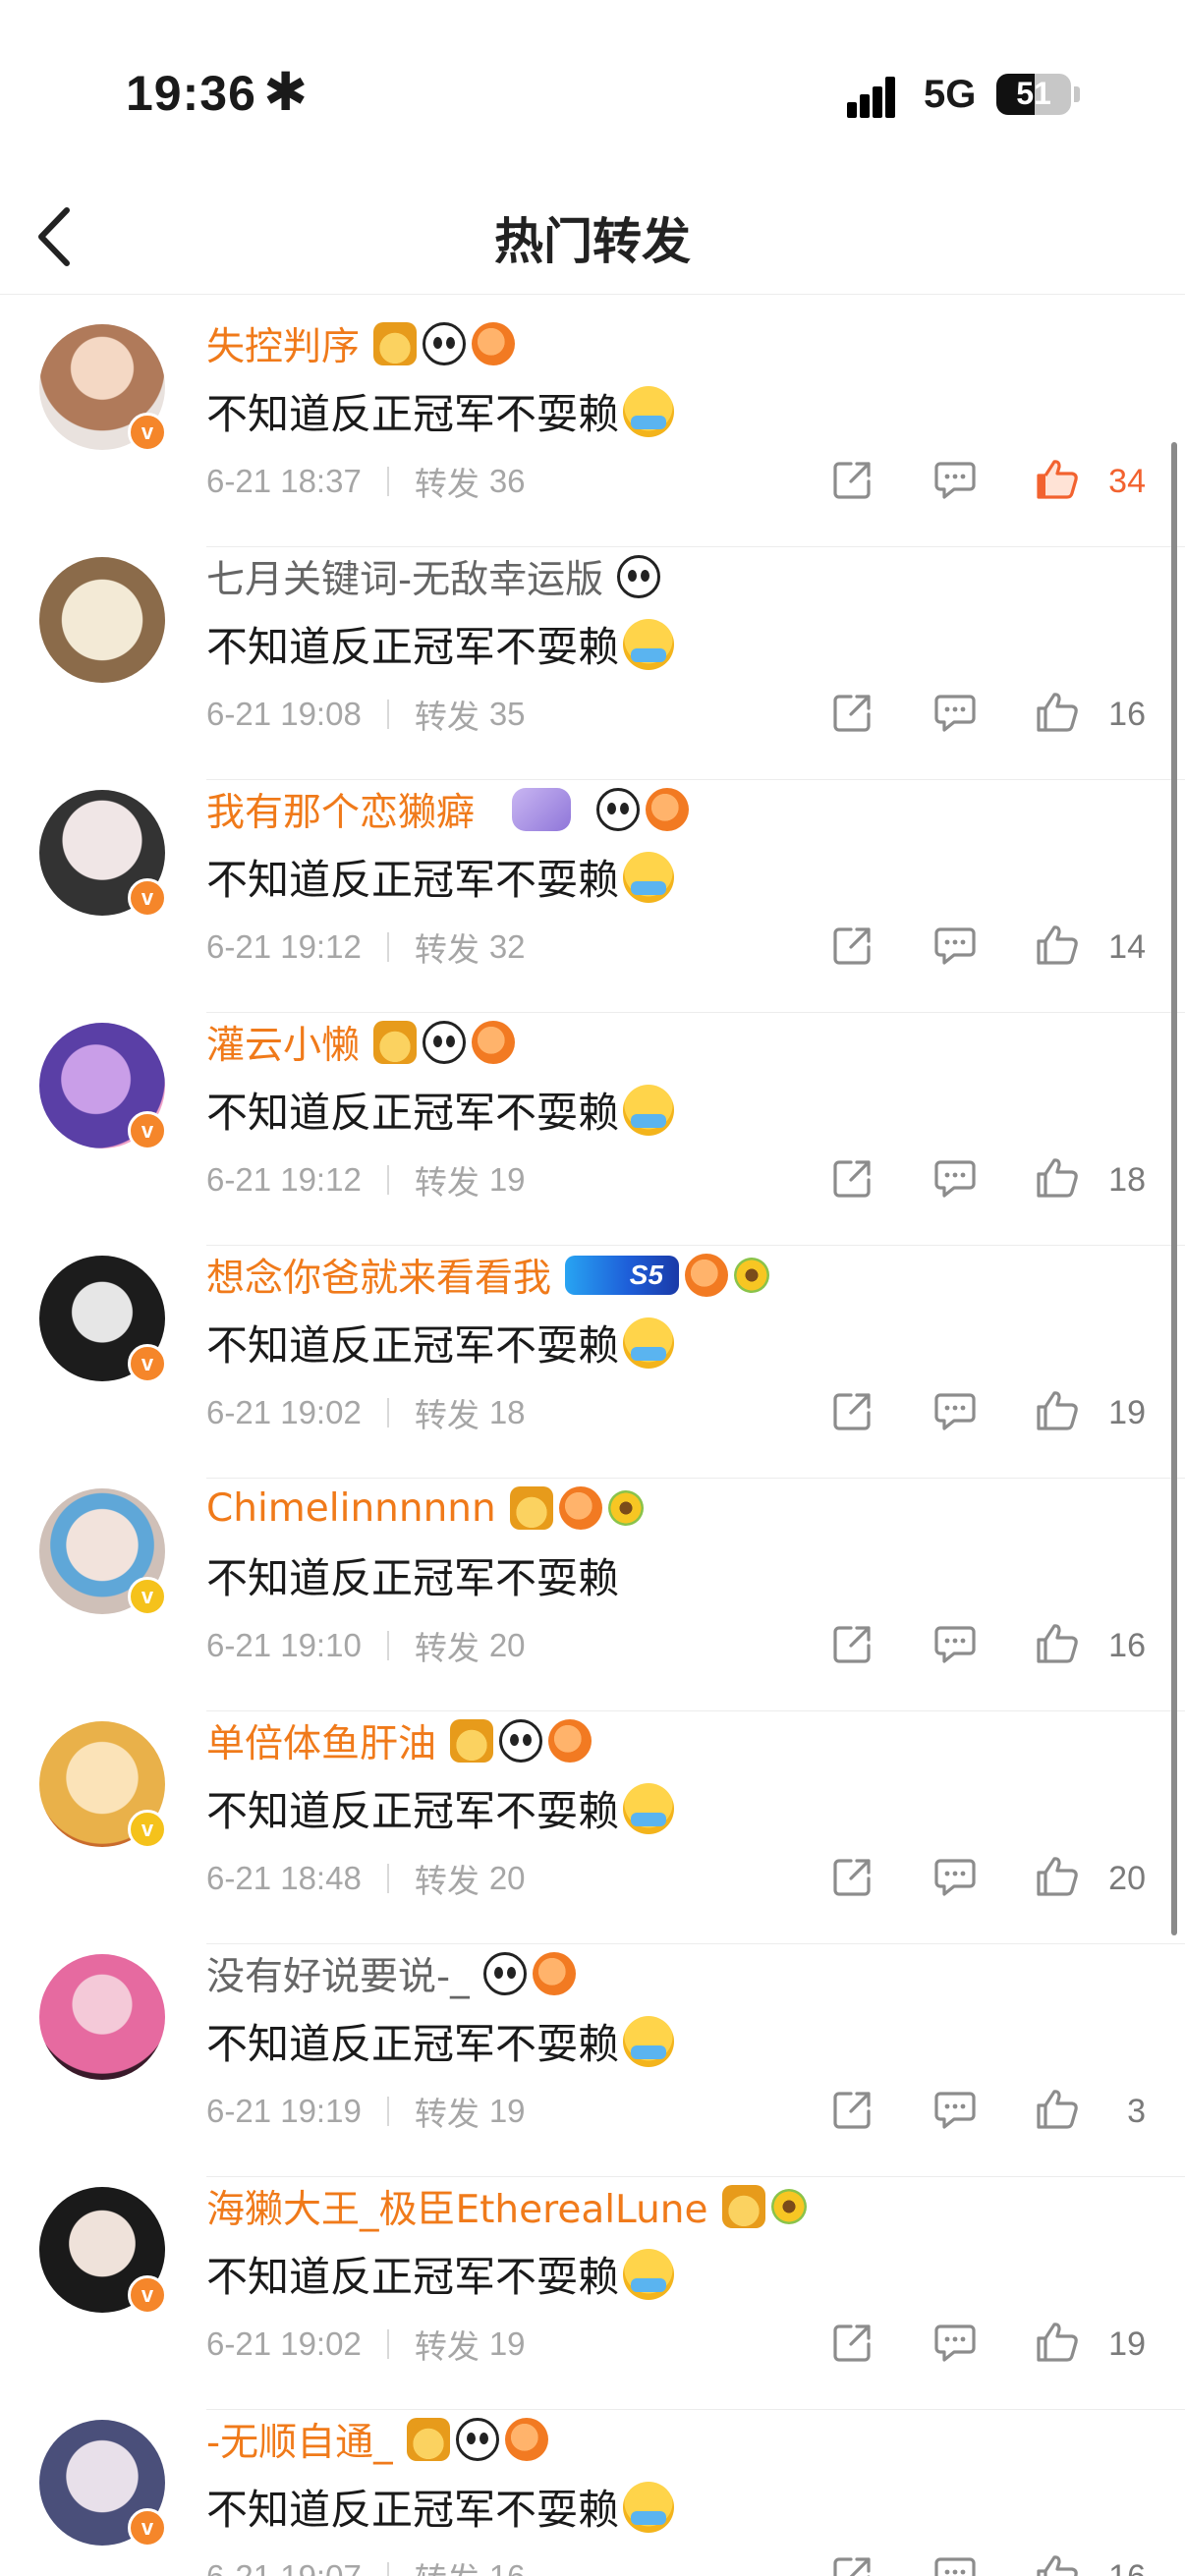 The height and width of the screenshot is (2576, 1185). What do you see at coordinates (341, 809) in the screenshot?
I see `username: 我有那个恋獭癖` at bounding box center [341, 809].